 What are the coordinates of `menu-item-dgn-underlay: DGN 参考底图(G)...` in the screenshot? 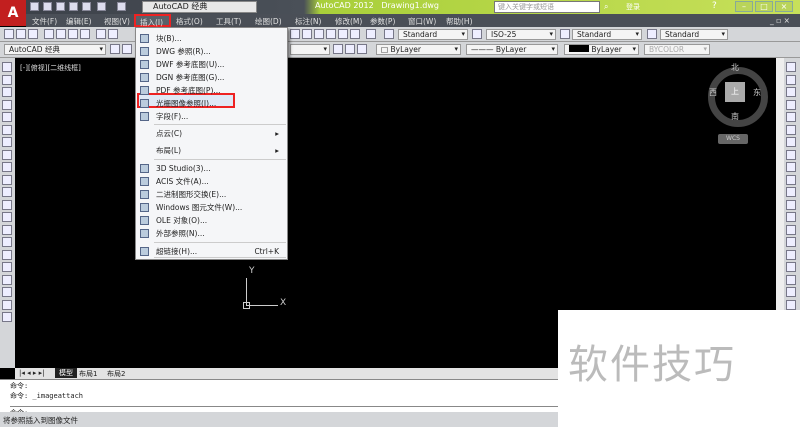 It's located at (211, 77).